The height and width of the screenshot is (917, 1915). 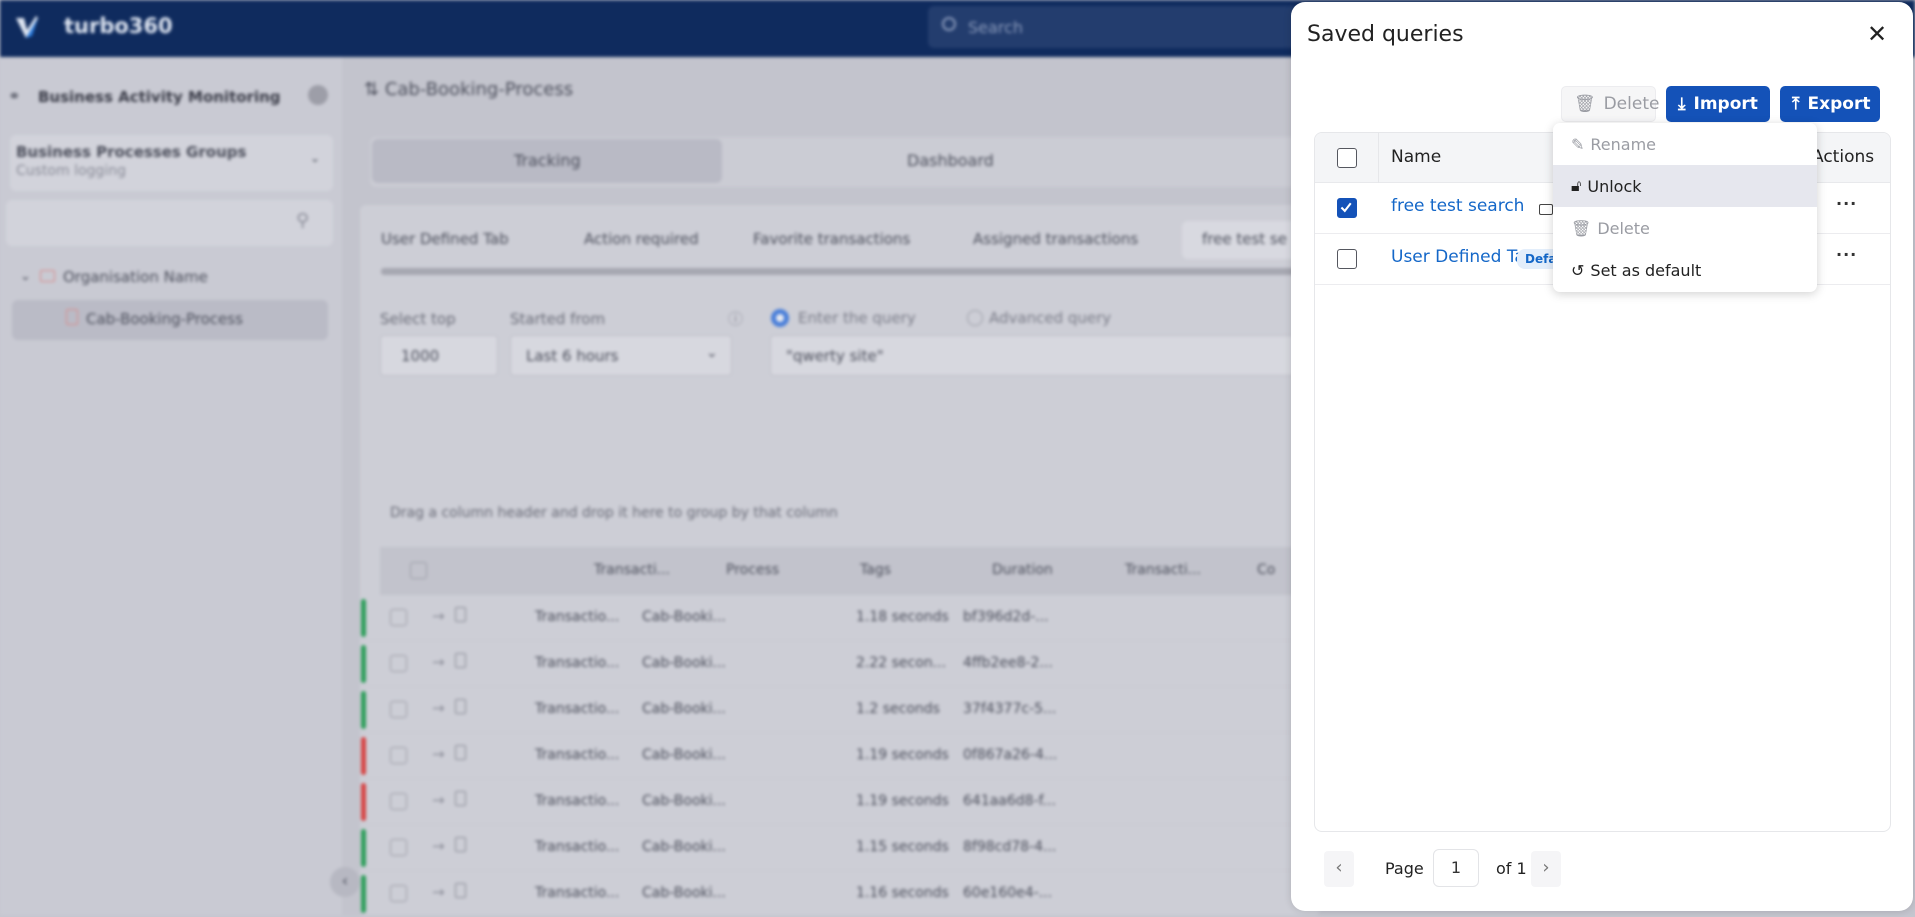 What do you see at coordinates (1457, 206) in the screenshot?
I see `query-name-link: free test search` at bounding box center [1457, 206].